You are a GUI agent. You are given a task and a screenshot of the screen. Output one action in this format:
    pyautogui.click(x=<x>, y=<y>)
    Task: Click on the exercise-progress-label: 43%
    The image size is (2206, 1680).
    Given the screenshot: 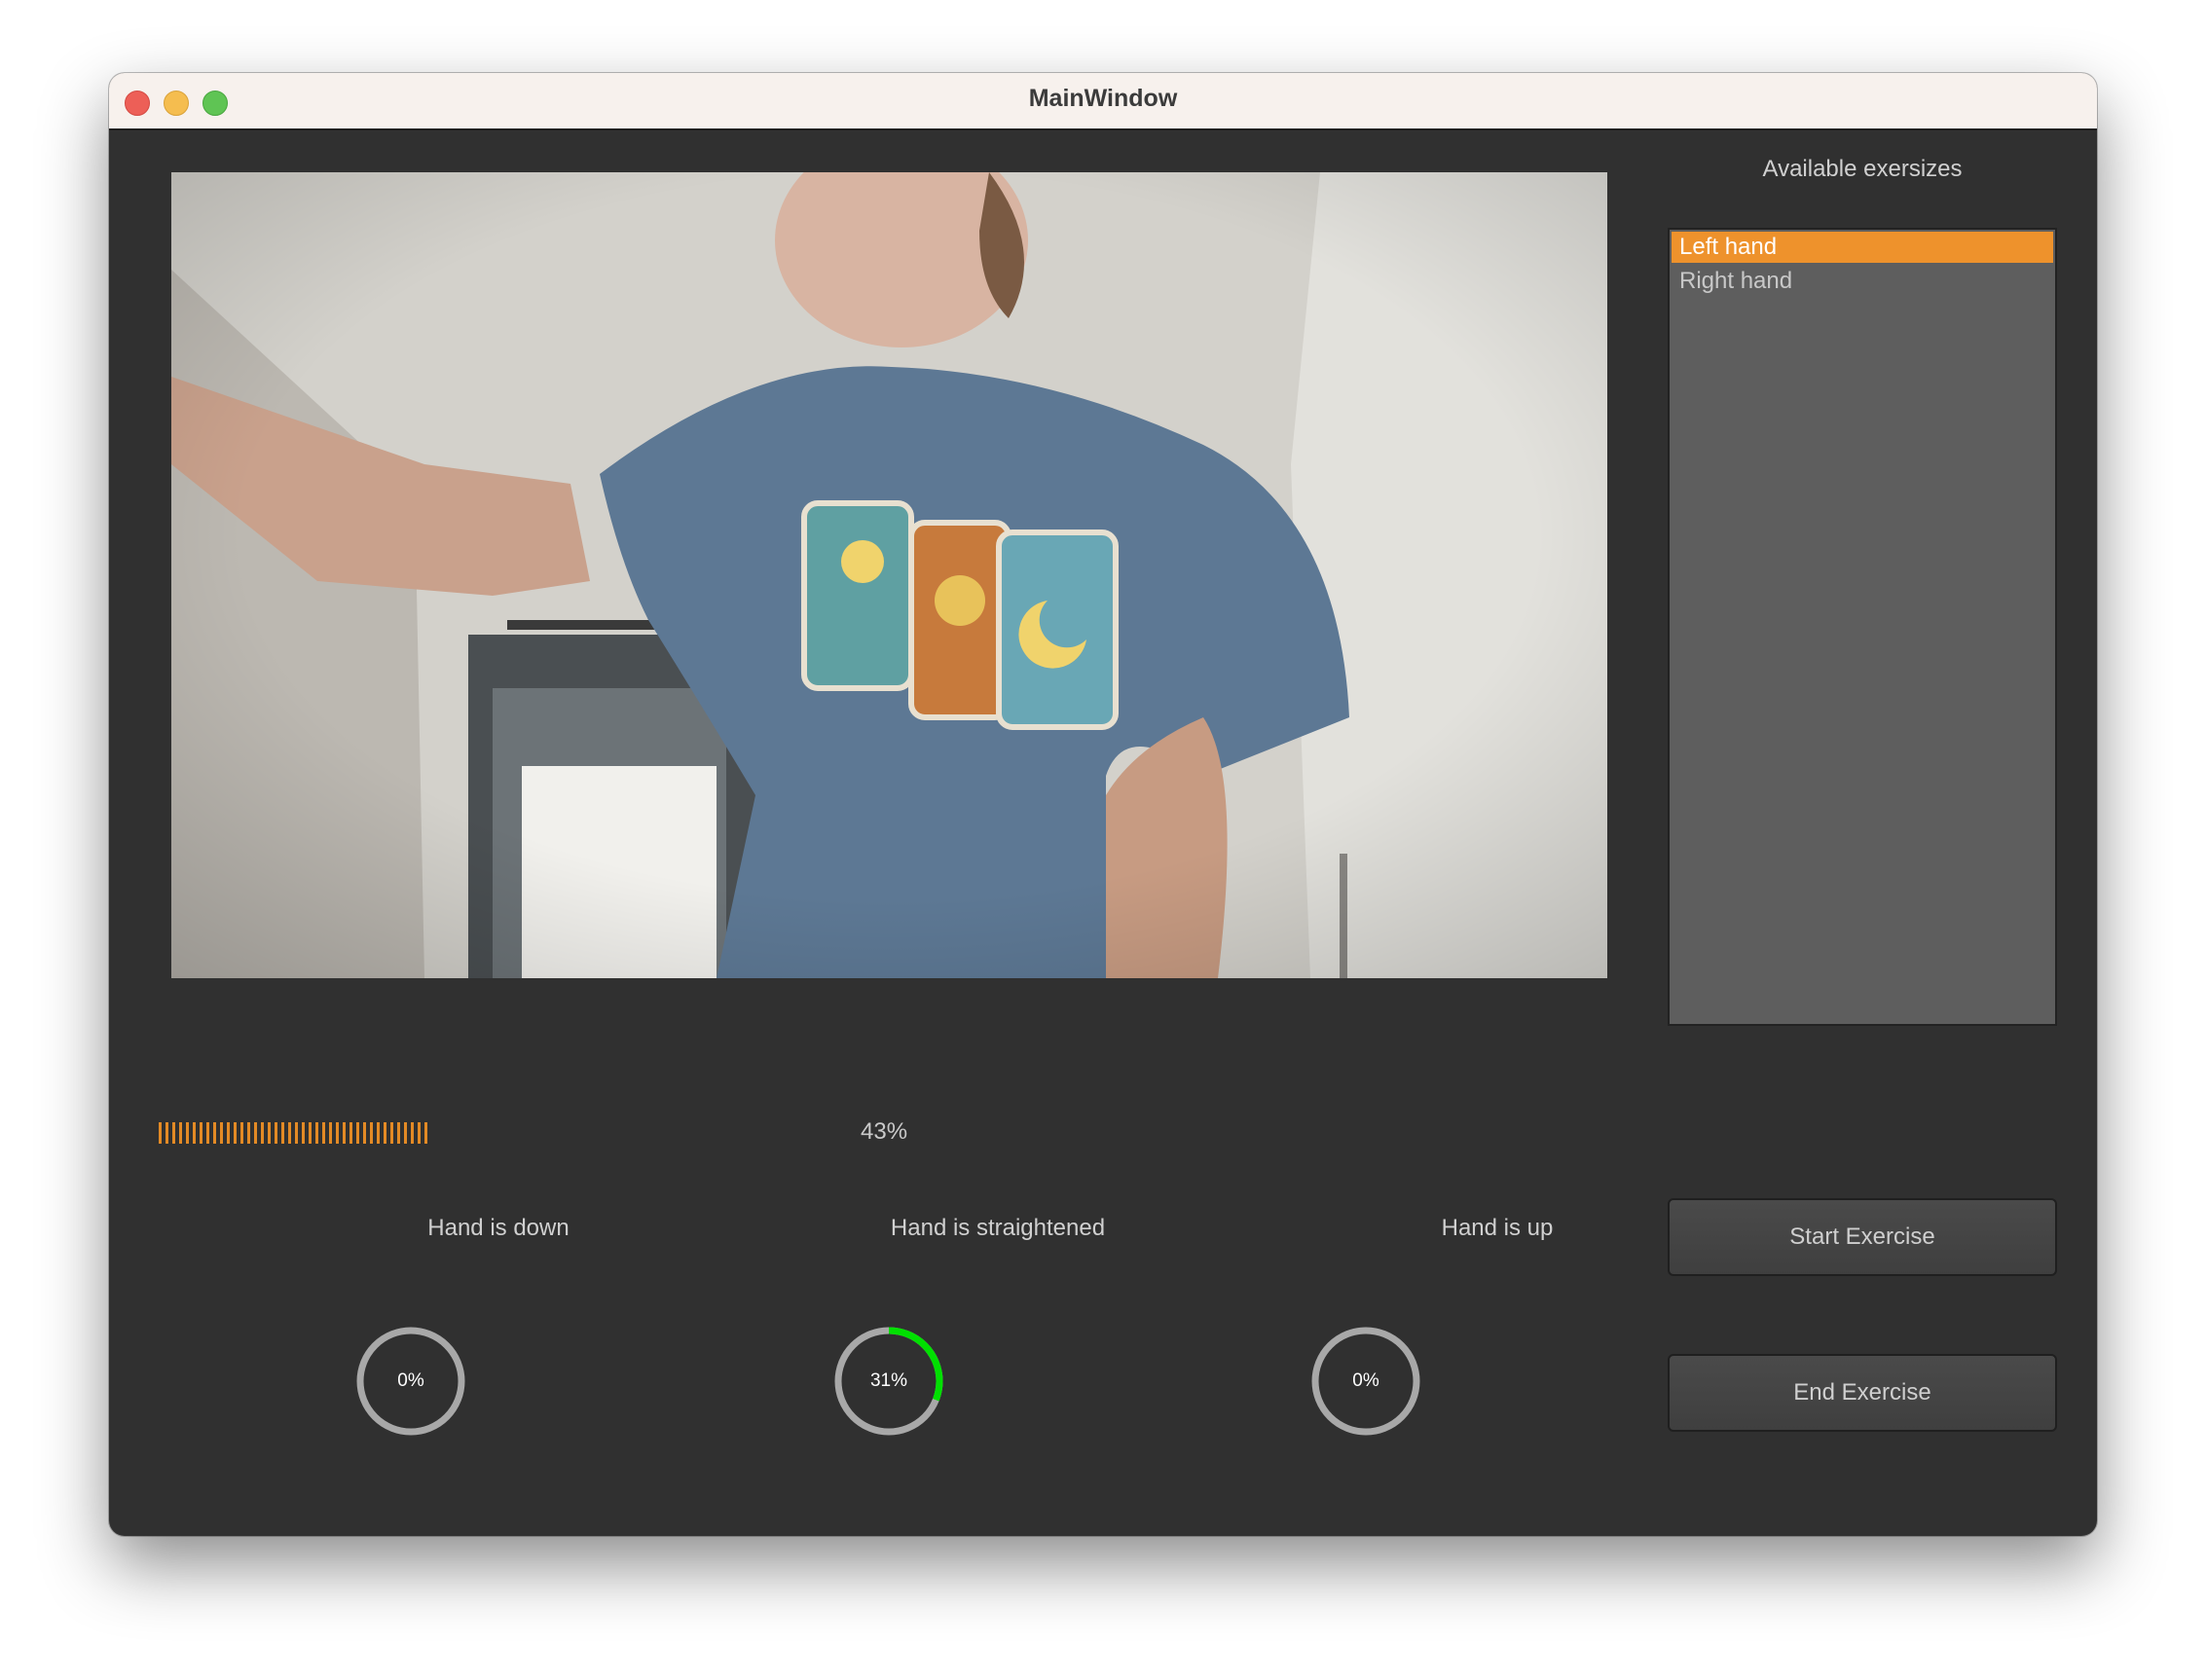 What is the action you would take?
    pyautogui.click(x=884, y=1131)
    